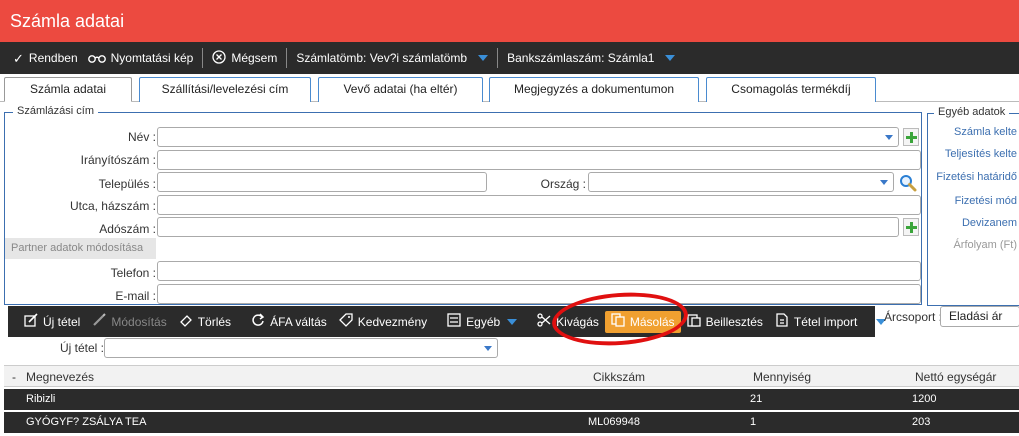 The image size is (1019, 436). I want to click on bank-account-dropdown: Bankszámlaszám: Számla1, so click(591, 58).